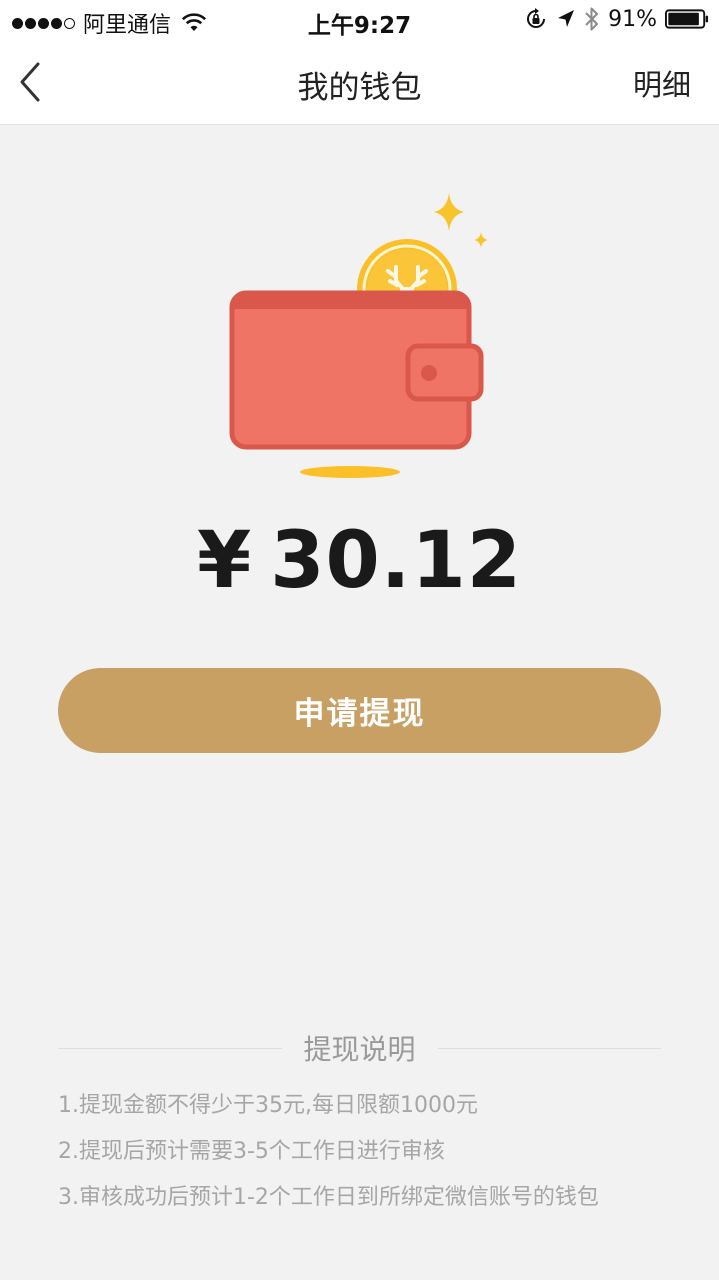 This screenshot has width=719, height=1280. I want to click on location-arrow-icon, so click(566, 18).